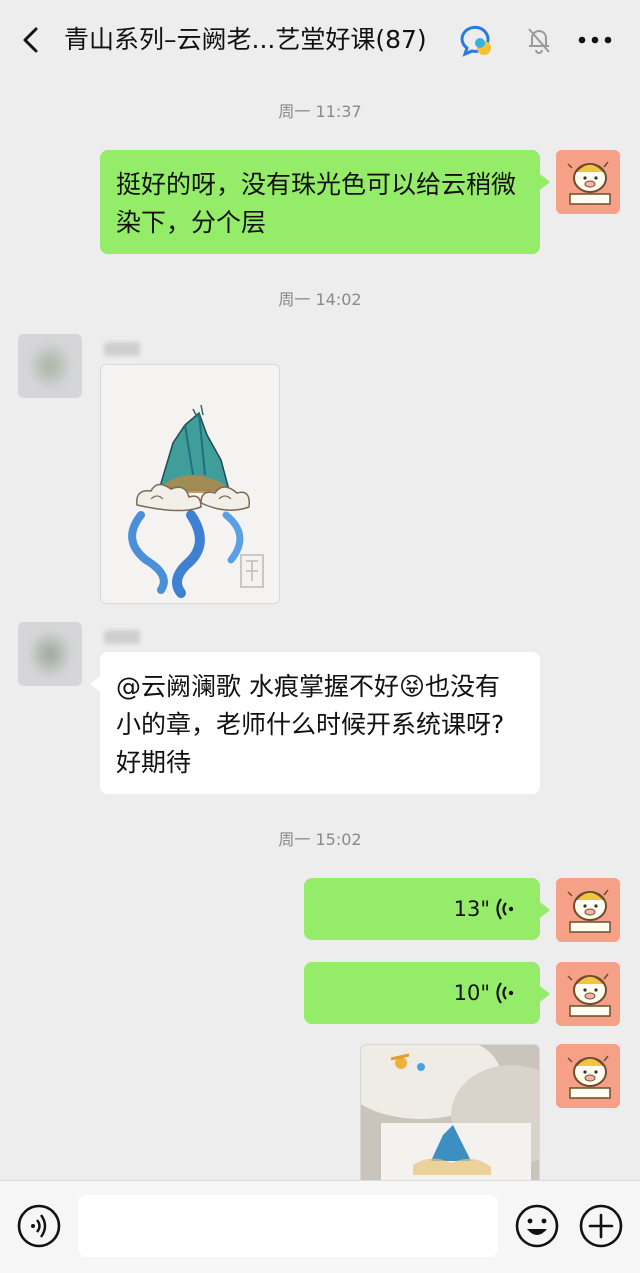 This screenshot has height=1273, width=640. Describe the element at coordinates (245, 39) in the screenshot. I see `chat-title: 青山系列–云阙老...艺堂好课(87)` at that location.